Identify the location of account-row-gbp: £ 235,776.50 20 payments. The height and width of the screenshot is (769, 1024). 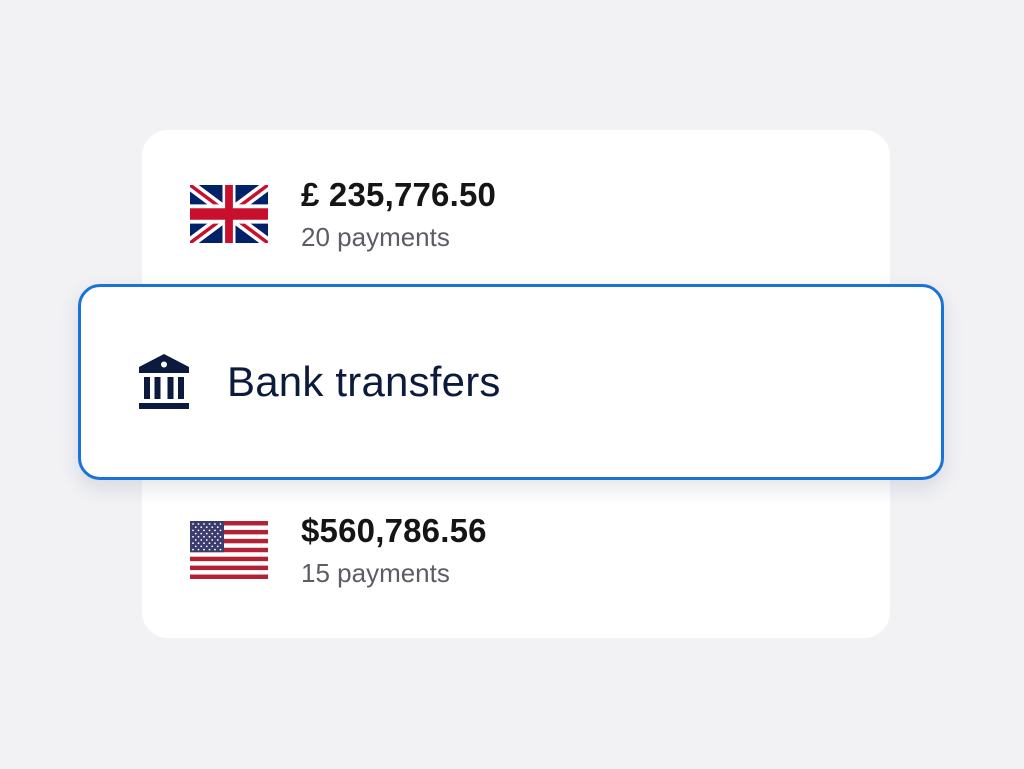
(343, 214).